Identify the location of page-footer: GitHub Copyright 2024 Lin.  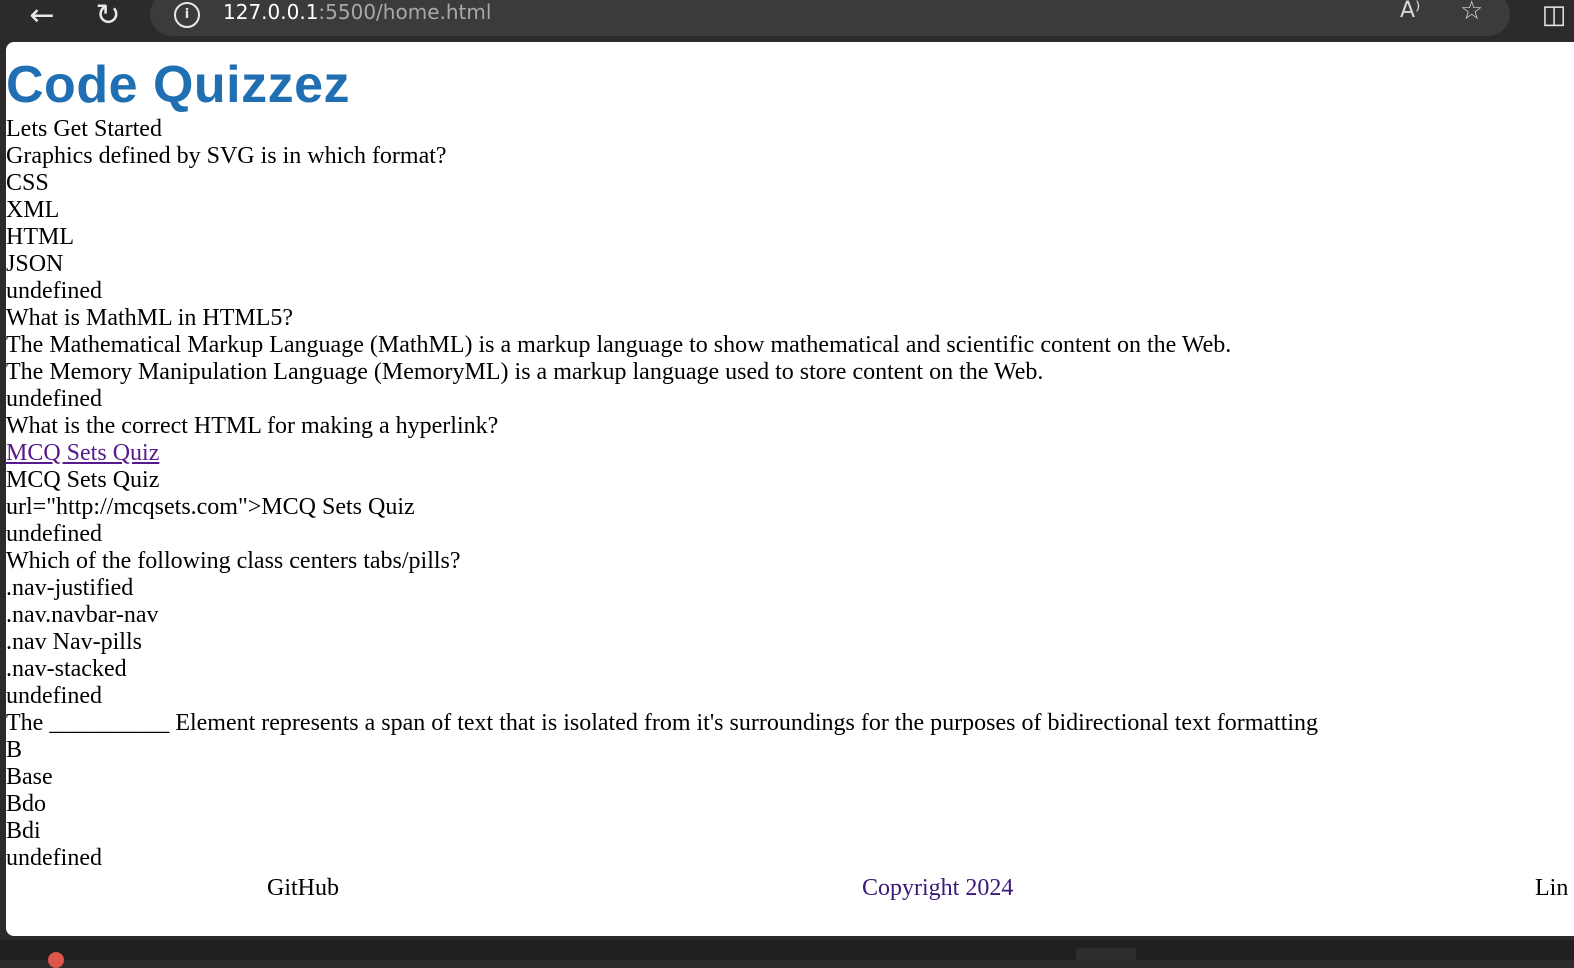
(790, 889).